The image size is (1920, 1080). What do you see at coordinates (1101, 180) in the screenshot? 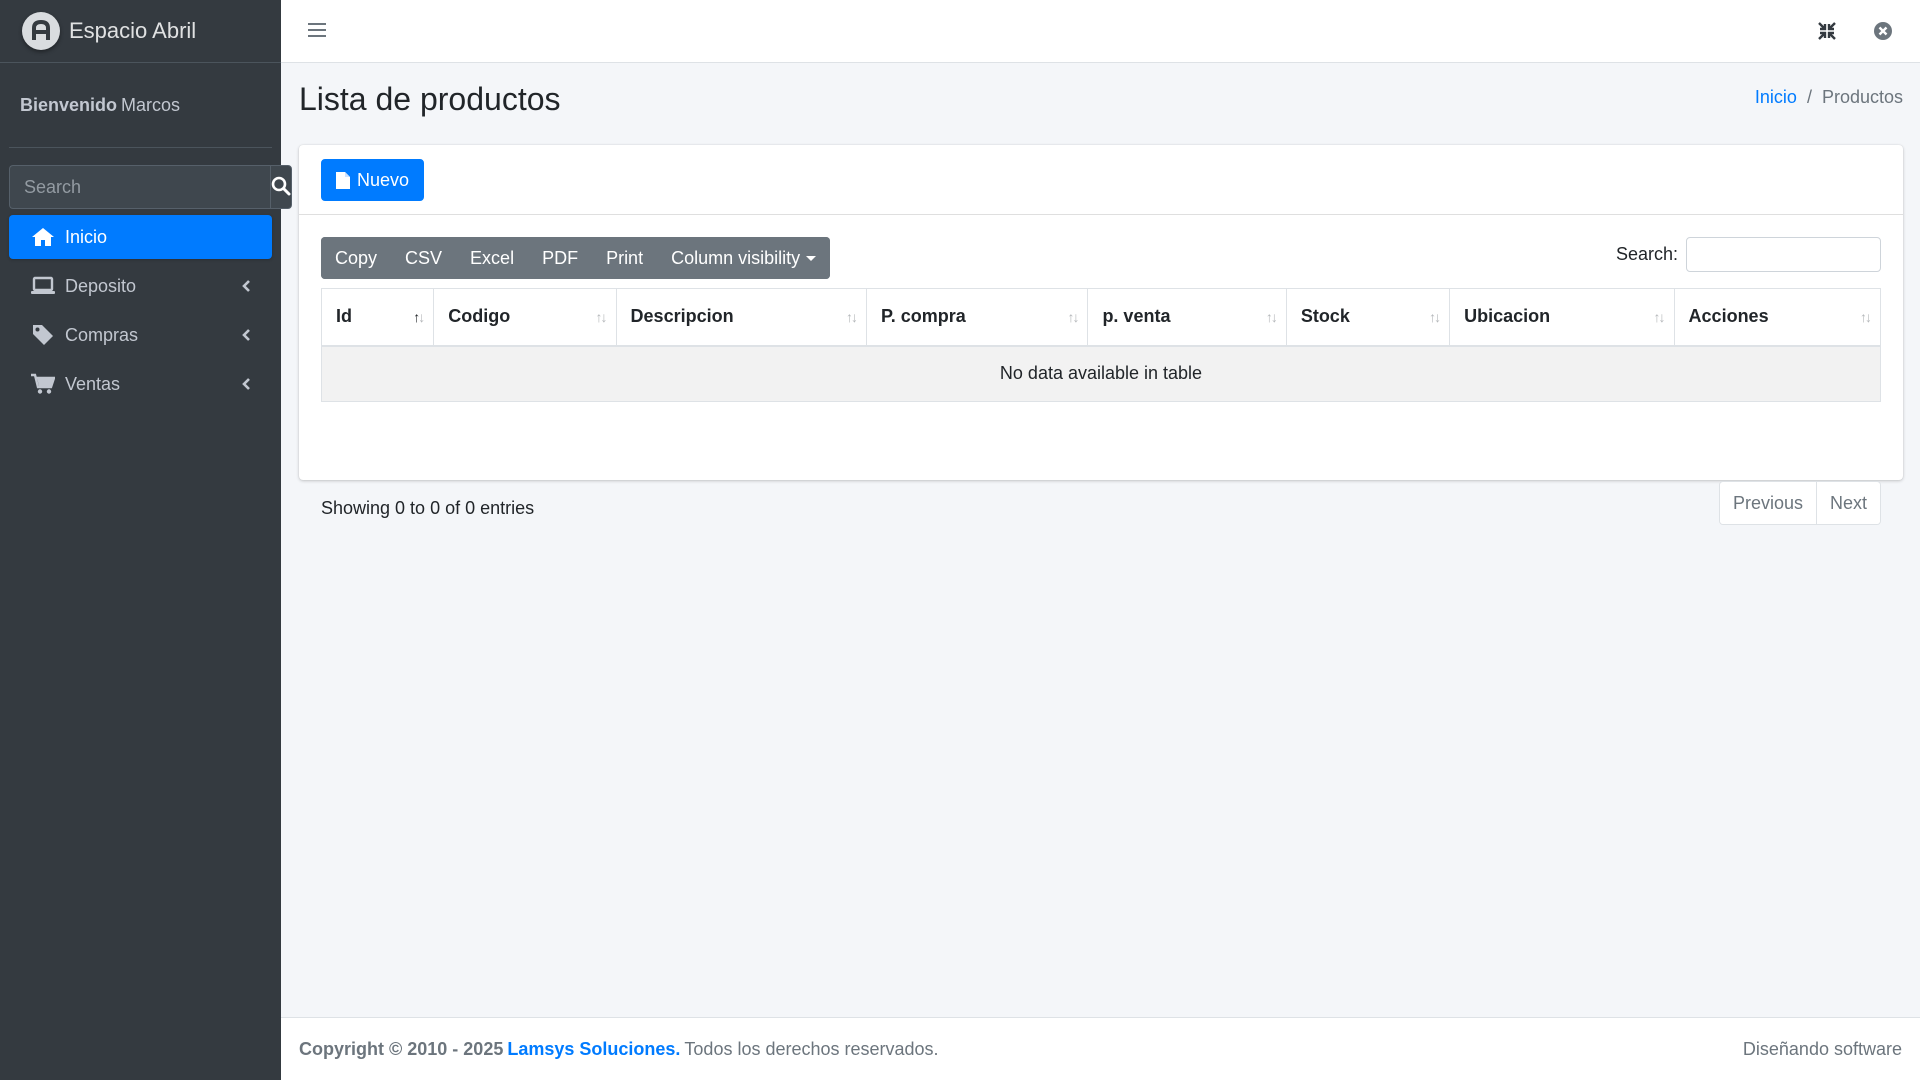
I see `card-header: Nuevo` at bounding box center [1101, 180].